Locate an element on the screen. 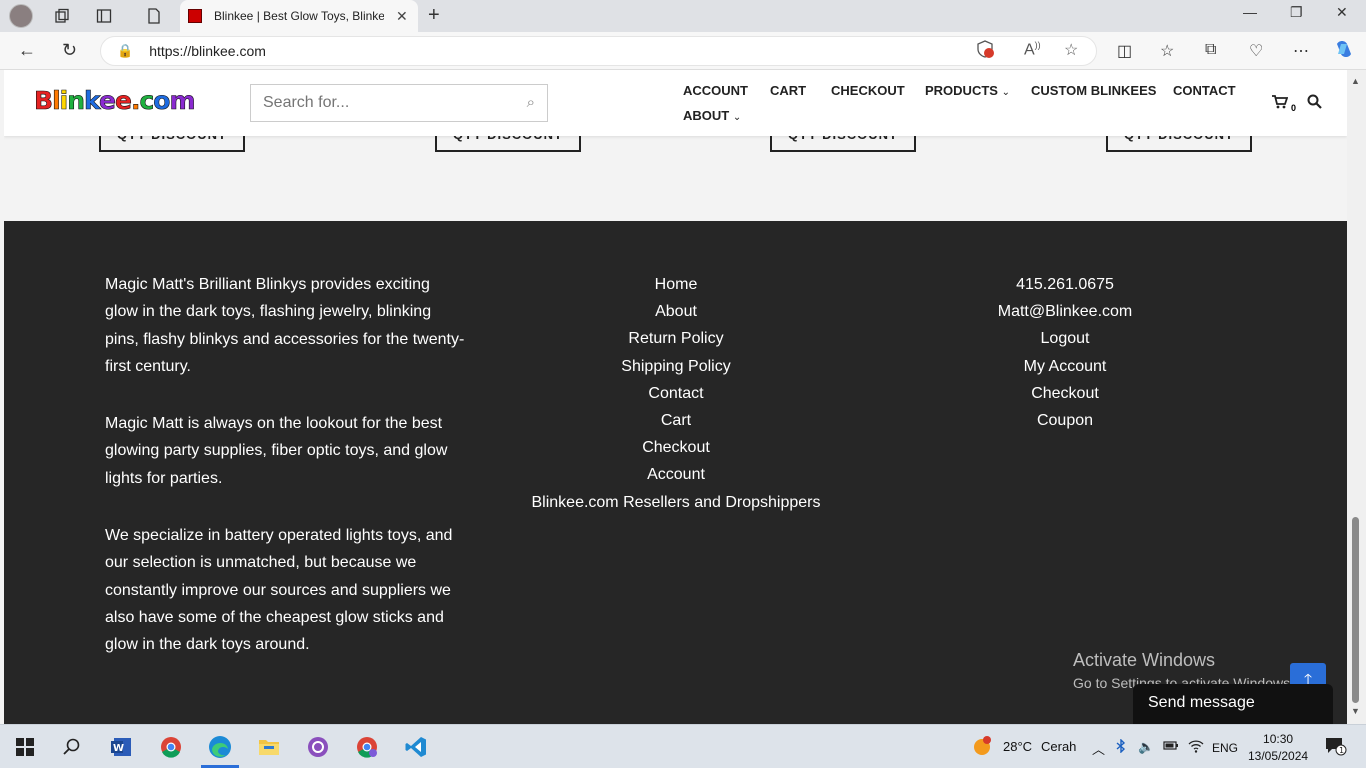 The image size is (1366, 768). site-logo: Blinkee.com is located at coordinates (115, 101).